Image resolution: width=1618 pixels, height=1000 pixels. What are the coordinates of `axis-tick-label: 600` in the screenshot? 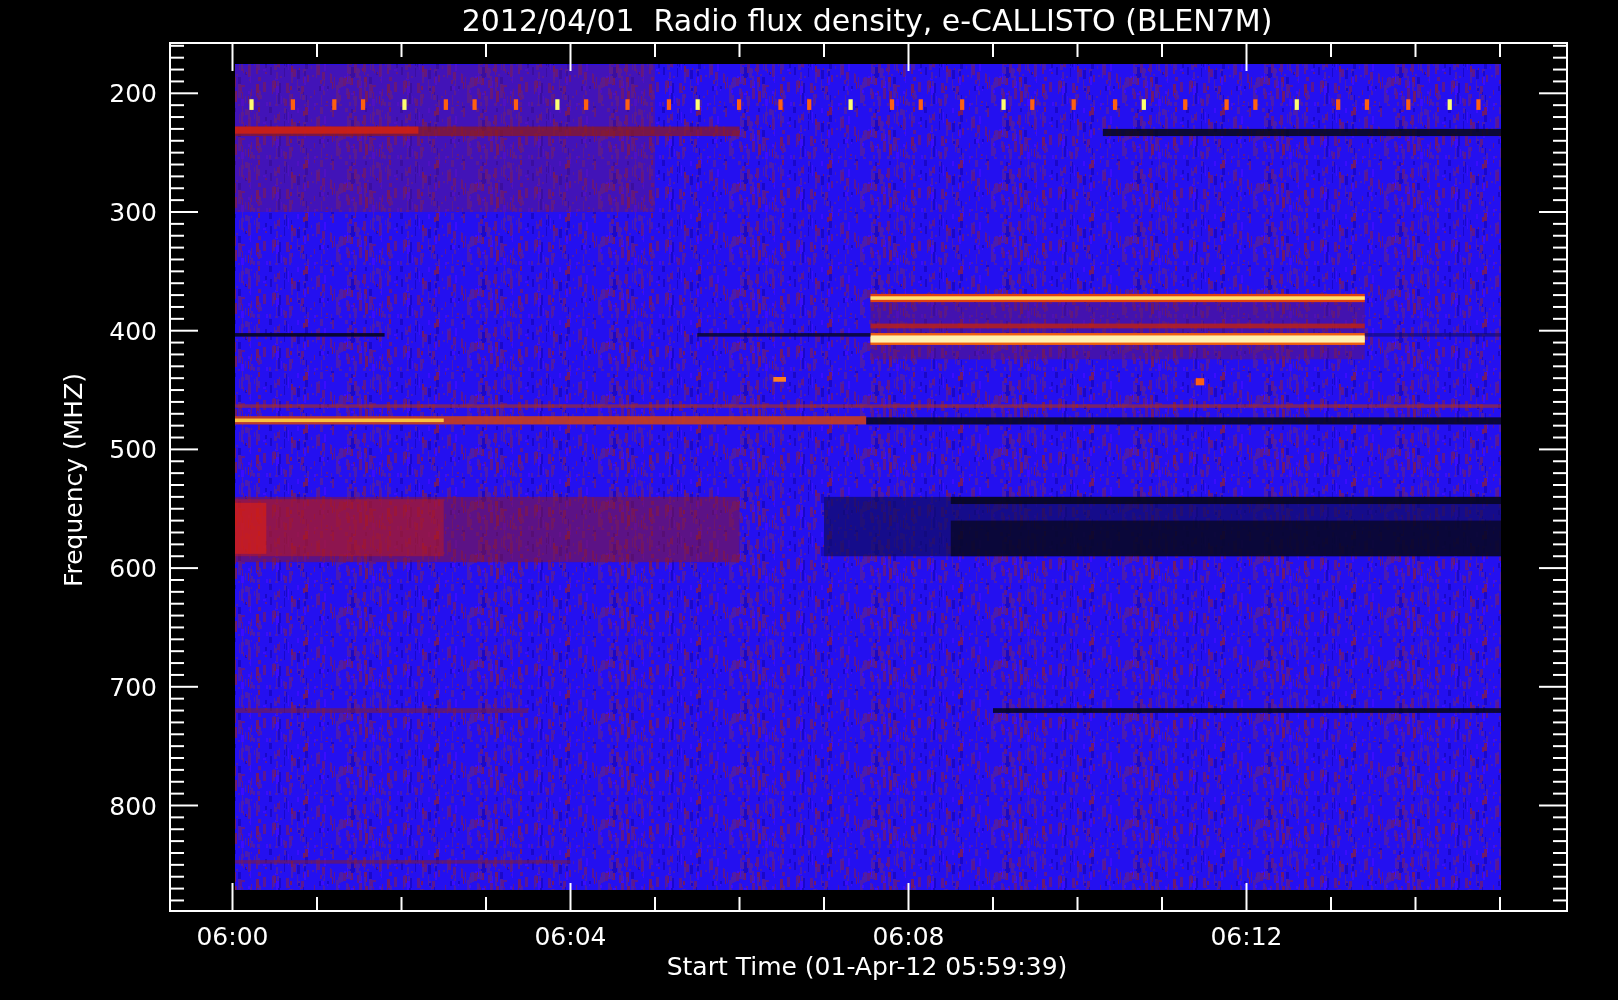 It's located at (133, 569).